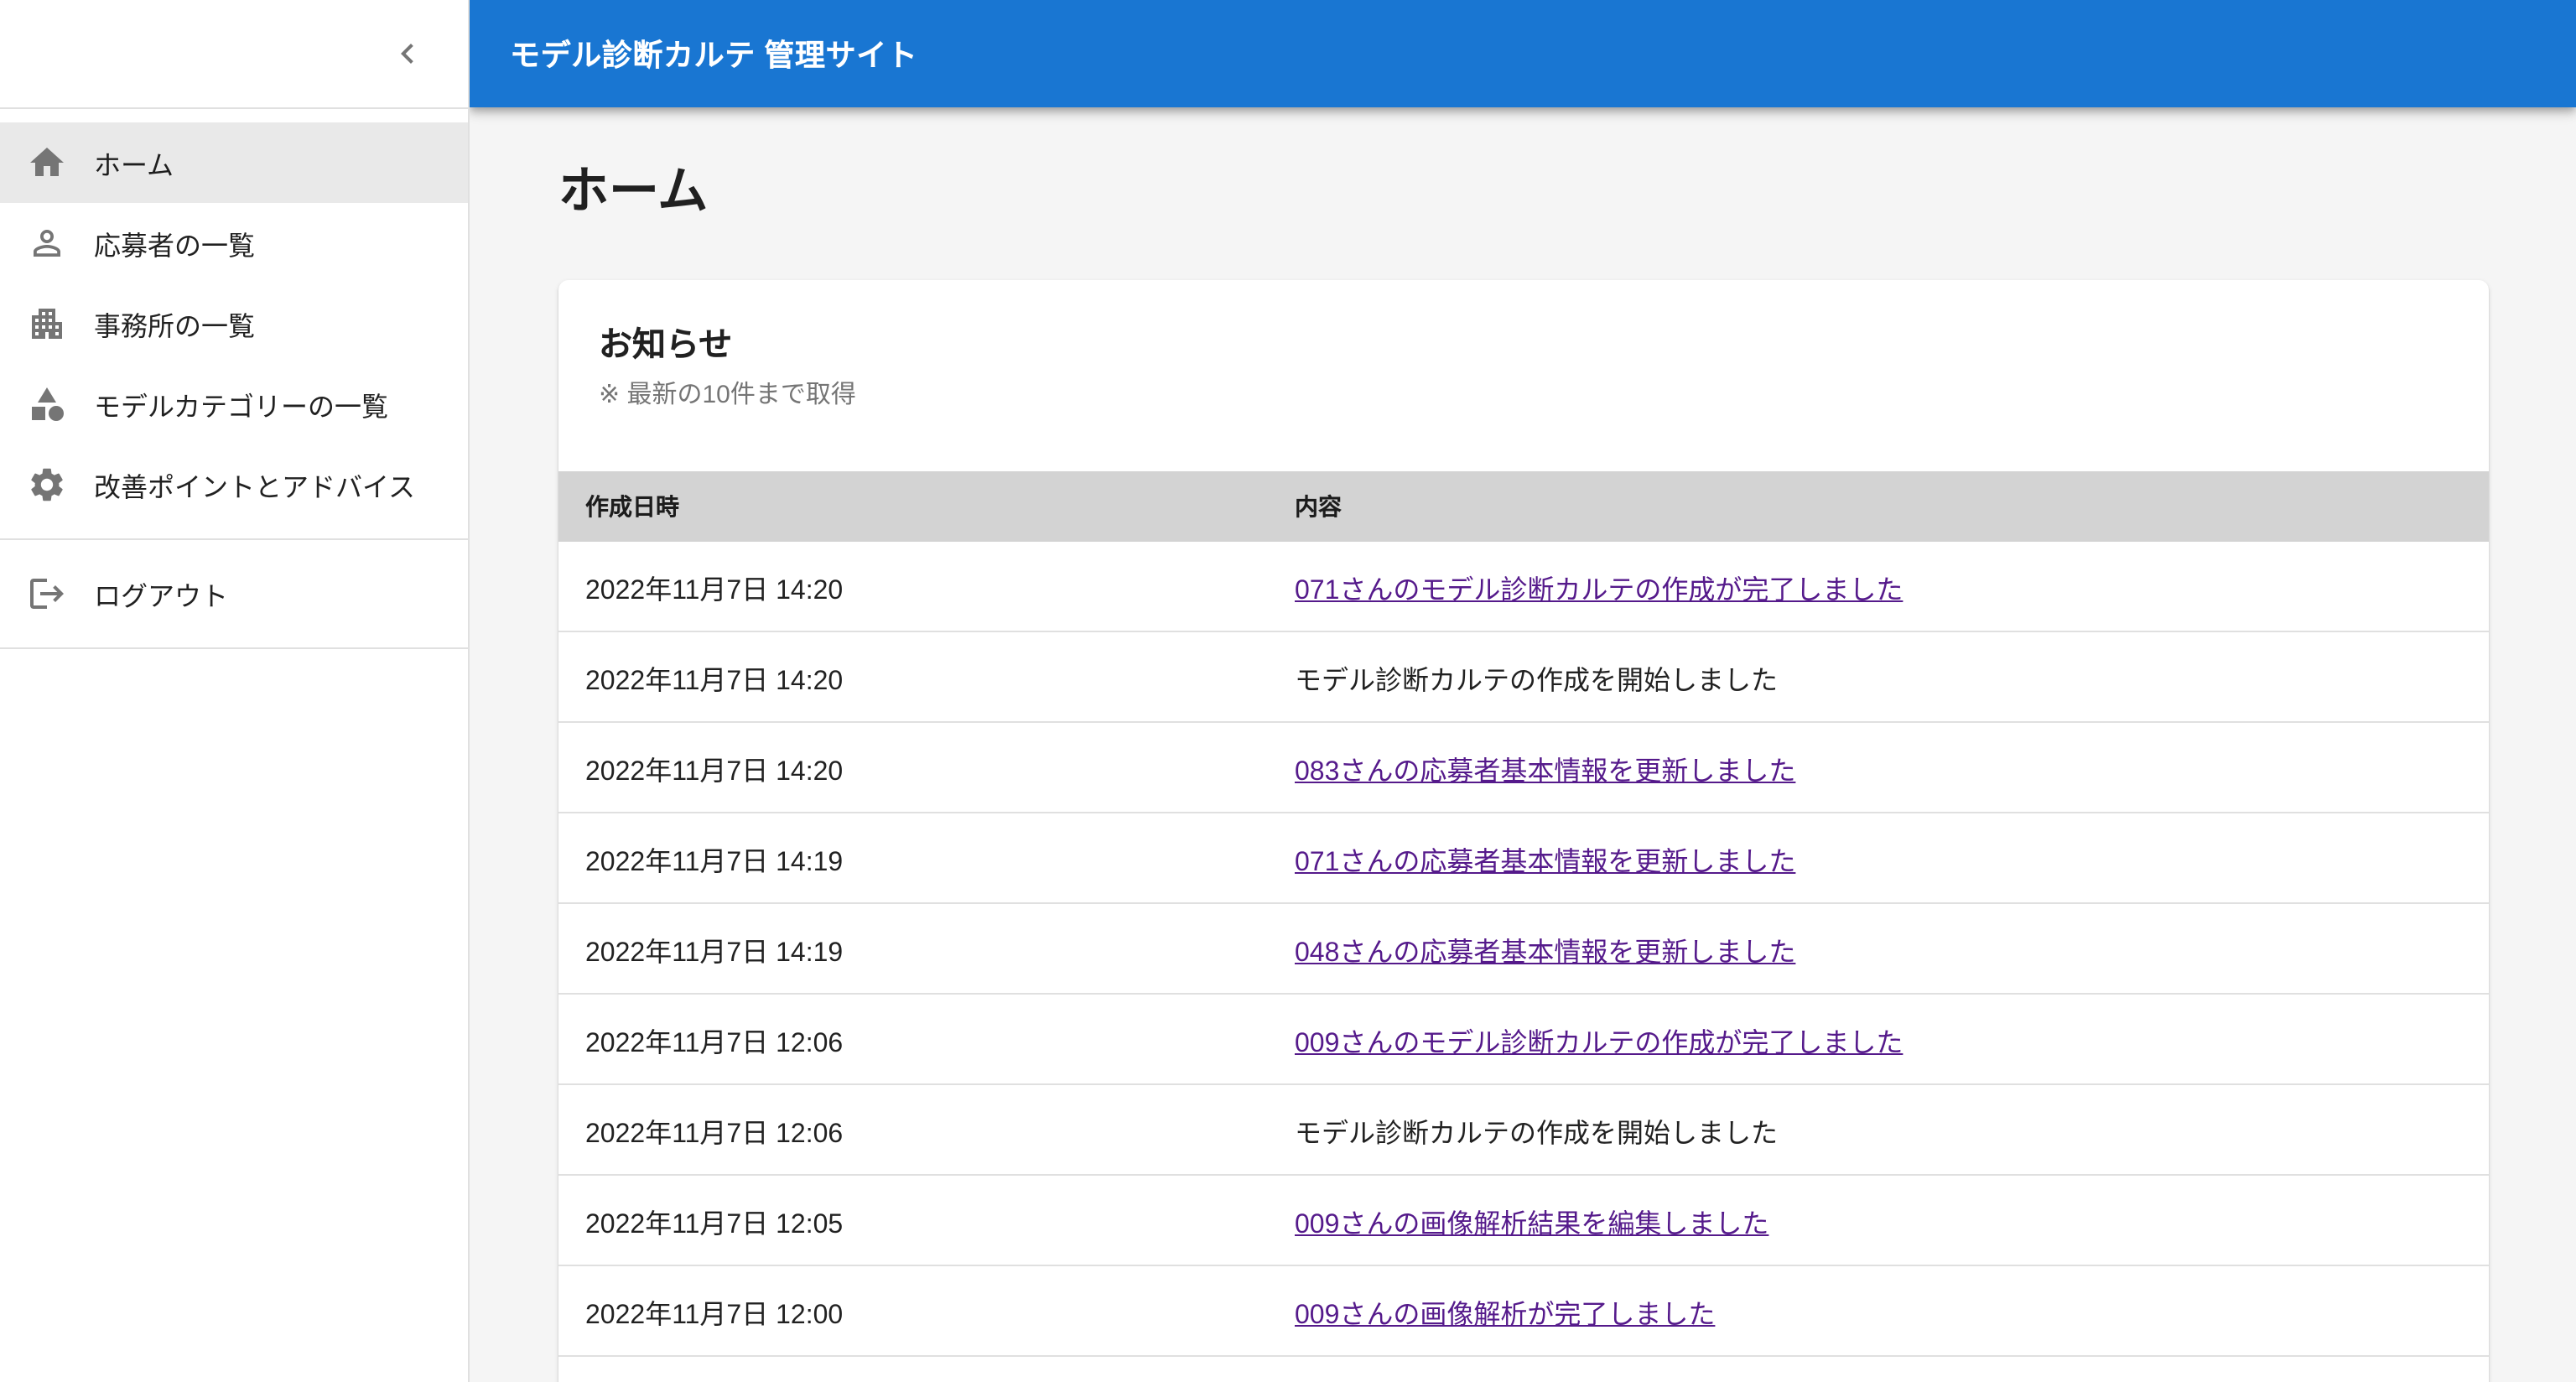 The height and width of the screenshot is (1382, 2576). I want to click on sidebar-item-logout: ログアウト, so click(234, 593).